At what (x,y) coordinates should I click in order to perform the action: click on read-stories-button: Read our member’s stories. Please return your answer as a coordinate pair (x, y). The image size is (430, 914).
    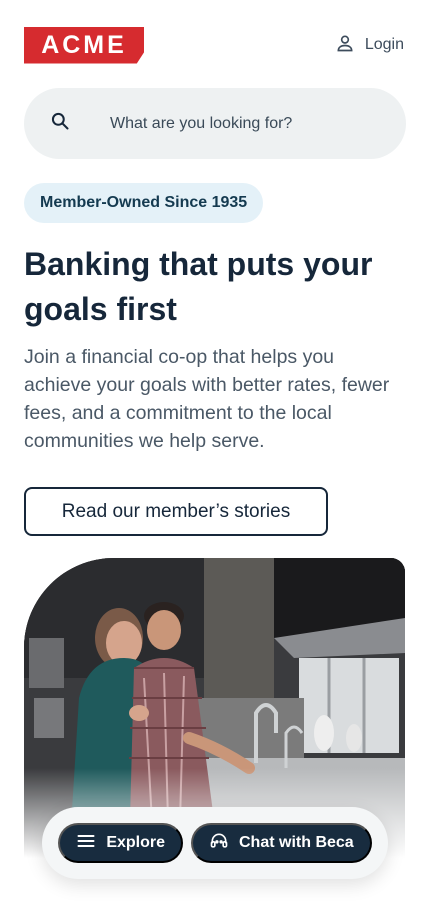
    Looking at the image, I should click on (176, 511).